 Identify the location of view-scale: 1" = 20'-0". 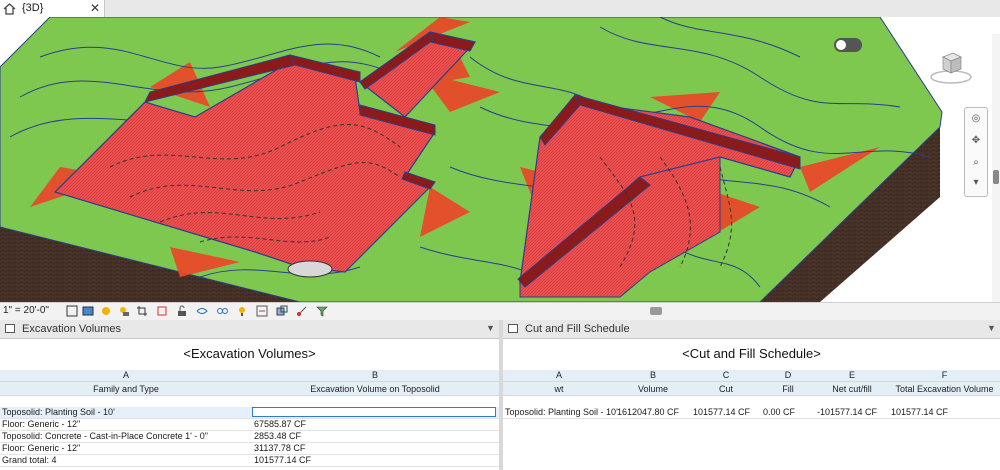
(26, 310).